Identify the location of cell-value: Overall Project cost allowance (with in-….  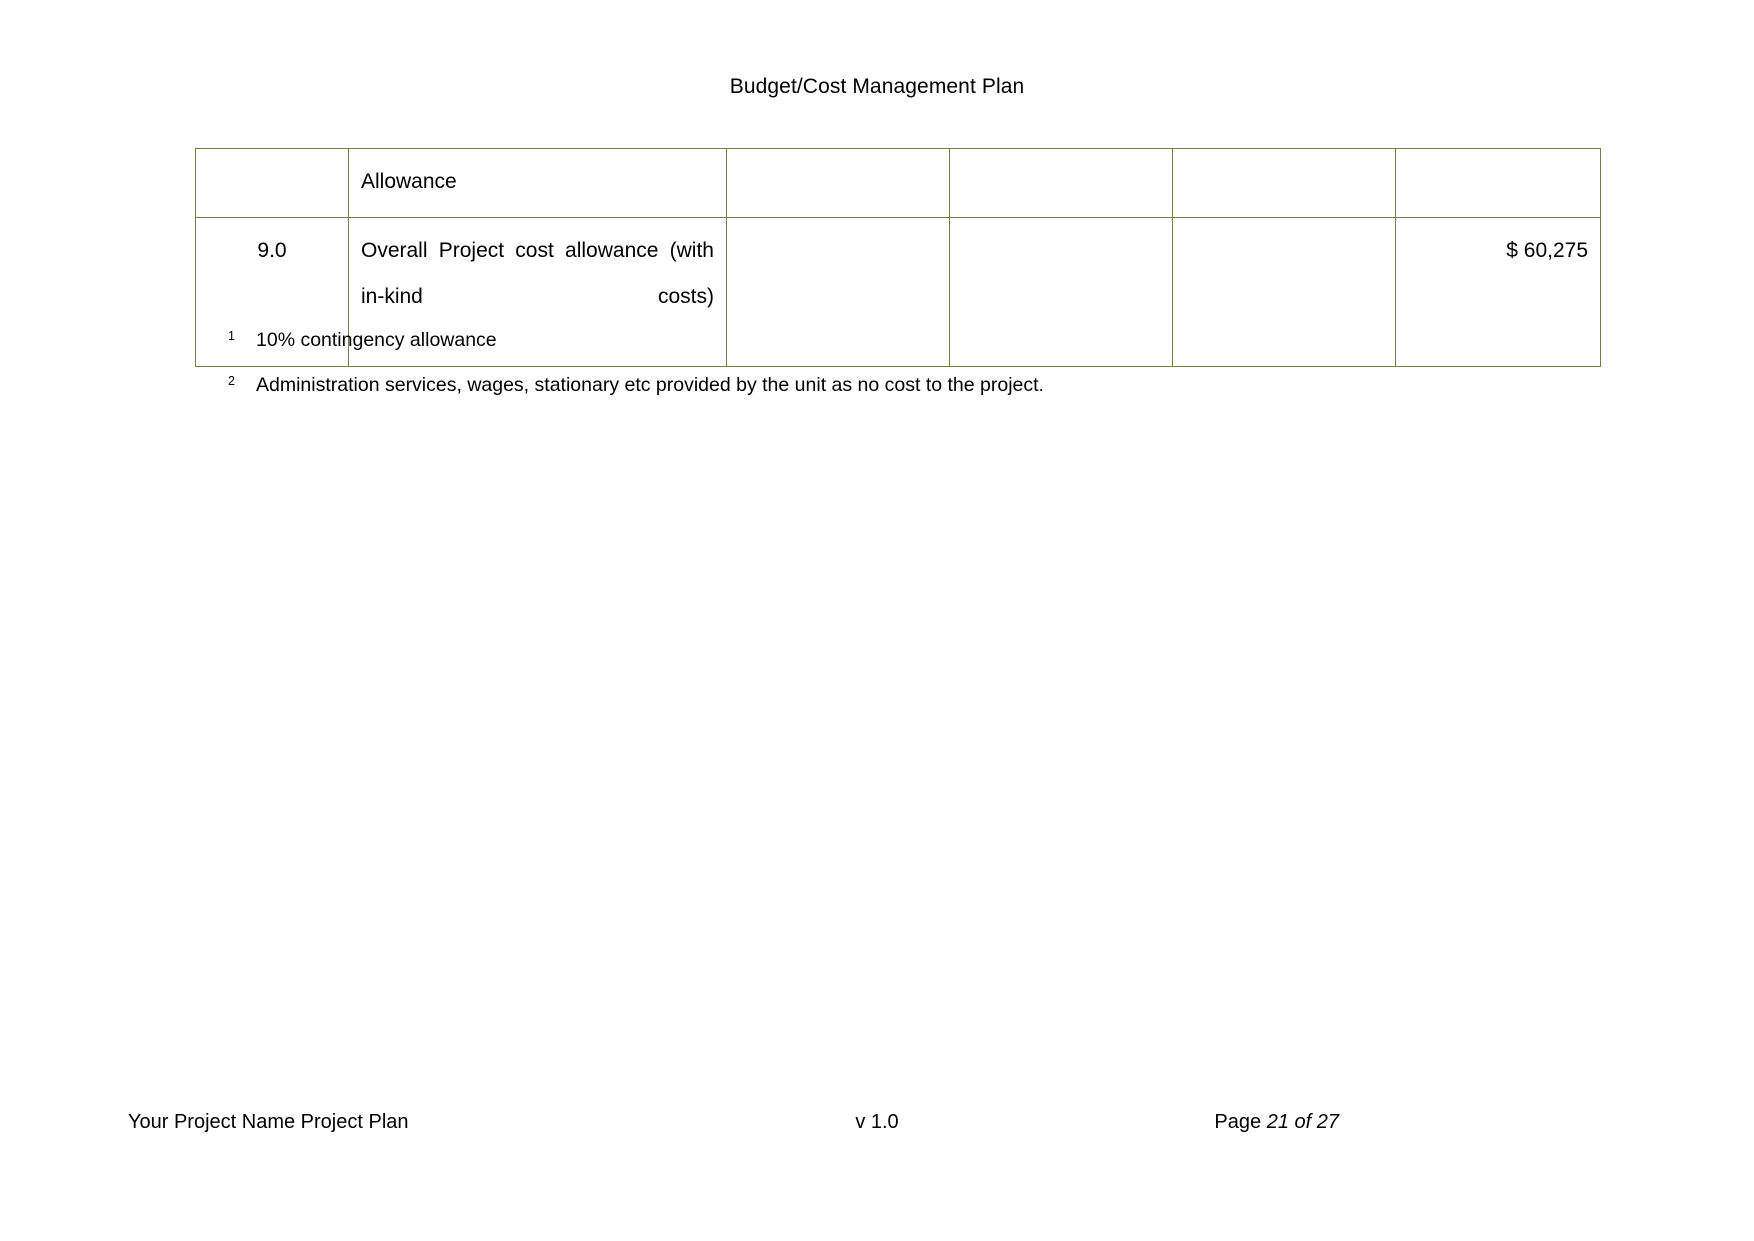
(537, 273).